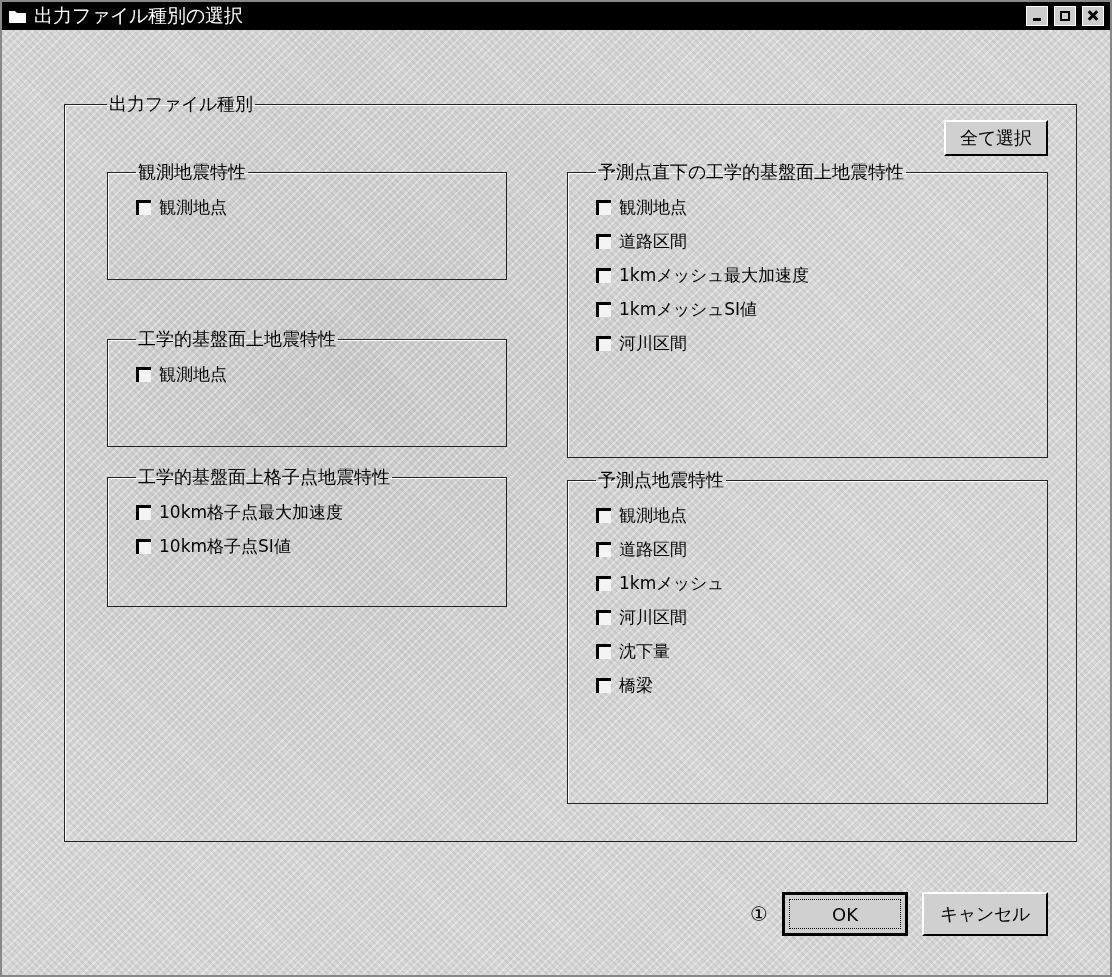 This screenshot has width=1112, height=977. What do you see at coordinates (661, 480) in the screenshot?
I see `group-title: 予測点地震特性` at bounding box center [661, 480].